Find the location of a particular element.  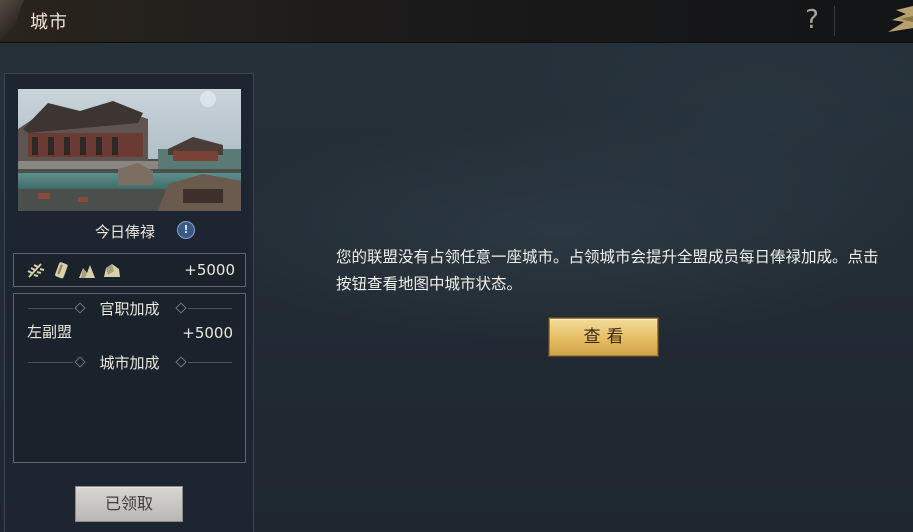

help-icon: ? is located at coordinates (812, 20).